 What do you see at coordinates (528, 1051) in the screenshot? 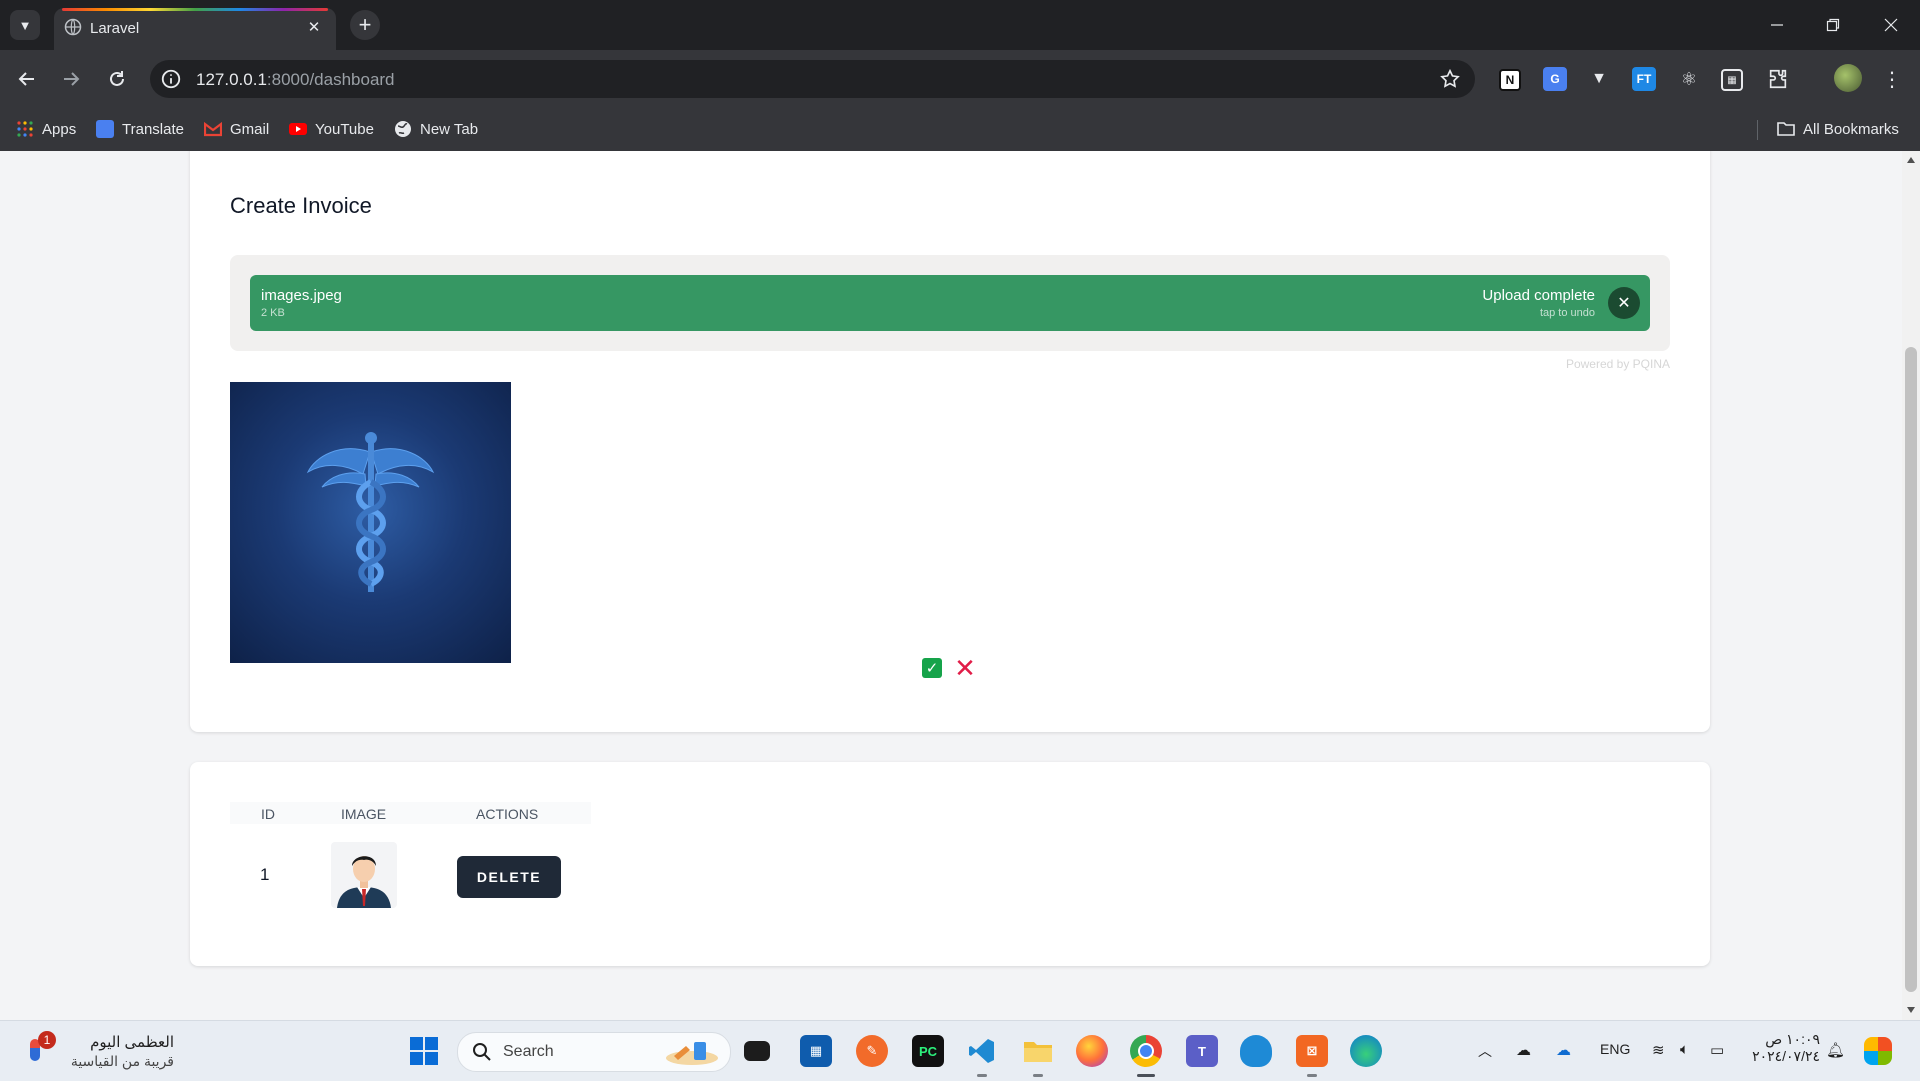
I see `search-placeholder: Search` at bounding box center [528, 1051].